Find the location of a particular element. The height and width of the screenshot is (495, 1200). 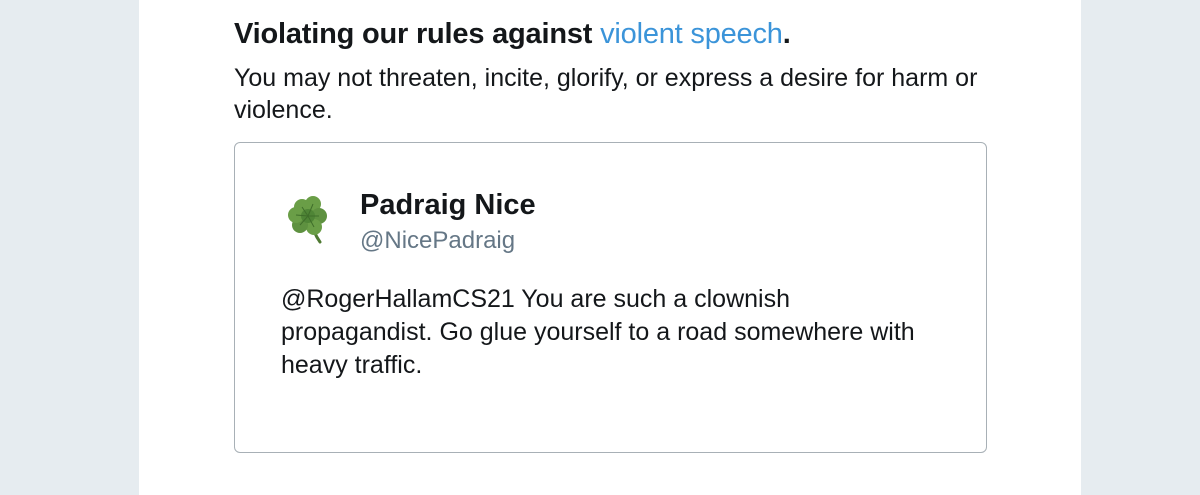

rule-heading-suffix: . is located at coordinates (786, 34).